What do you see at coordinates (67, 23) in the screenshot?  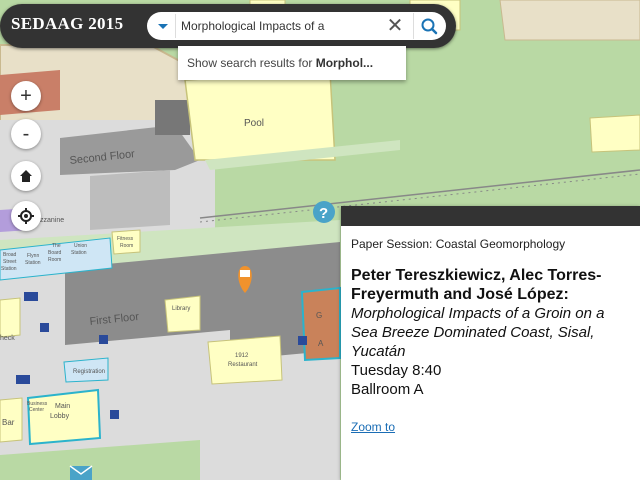 I see `app-title: SEDAAG 2015` at bounding box center [67, 23].